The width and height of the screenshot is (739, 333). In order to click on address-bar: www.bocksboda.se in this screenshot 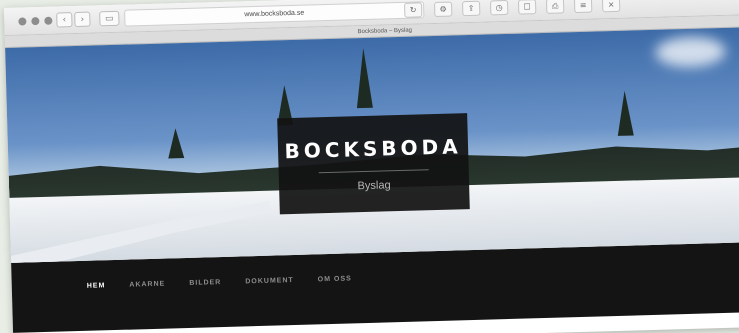, I will do `click(274, 14)`.